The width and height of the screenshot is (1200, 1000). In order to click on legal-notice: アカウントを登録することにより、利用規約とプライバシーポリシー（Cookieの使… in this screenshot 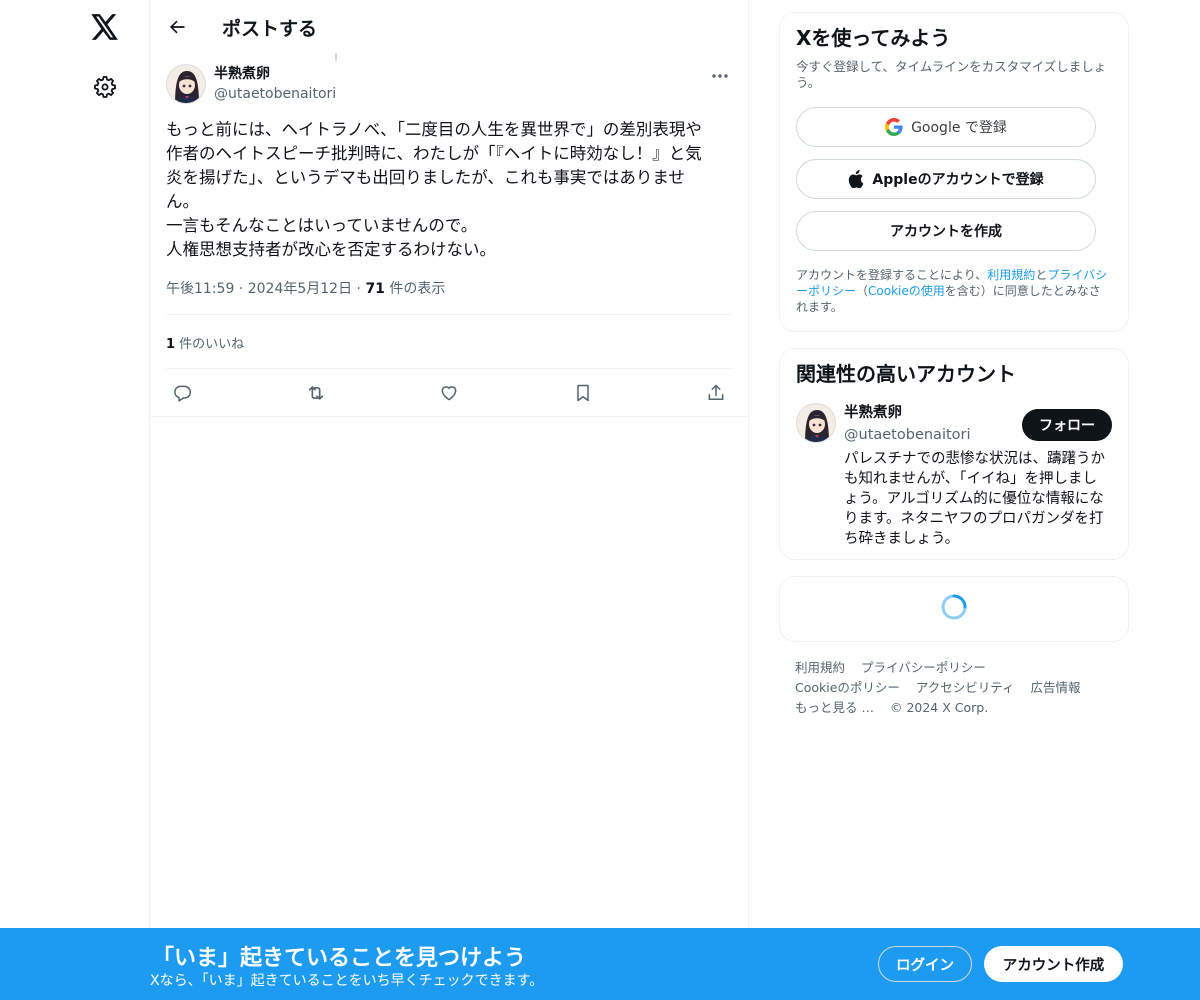, I will do `click(954, 291)`.